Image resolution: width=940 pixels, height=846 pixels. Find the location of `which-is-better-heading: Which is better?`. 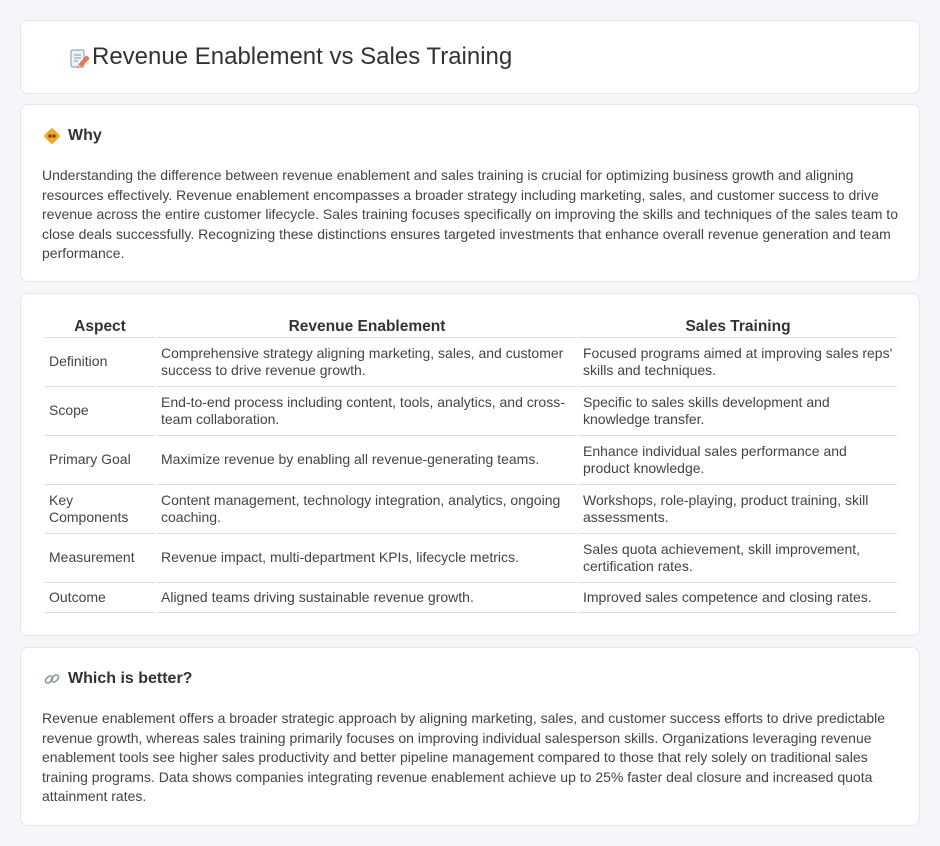

which-is-better-heading: Which is better? is located at coordinates (117, 679).